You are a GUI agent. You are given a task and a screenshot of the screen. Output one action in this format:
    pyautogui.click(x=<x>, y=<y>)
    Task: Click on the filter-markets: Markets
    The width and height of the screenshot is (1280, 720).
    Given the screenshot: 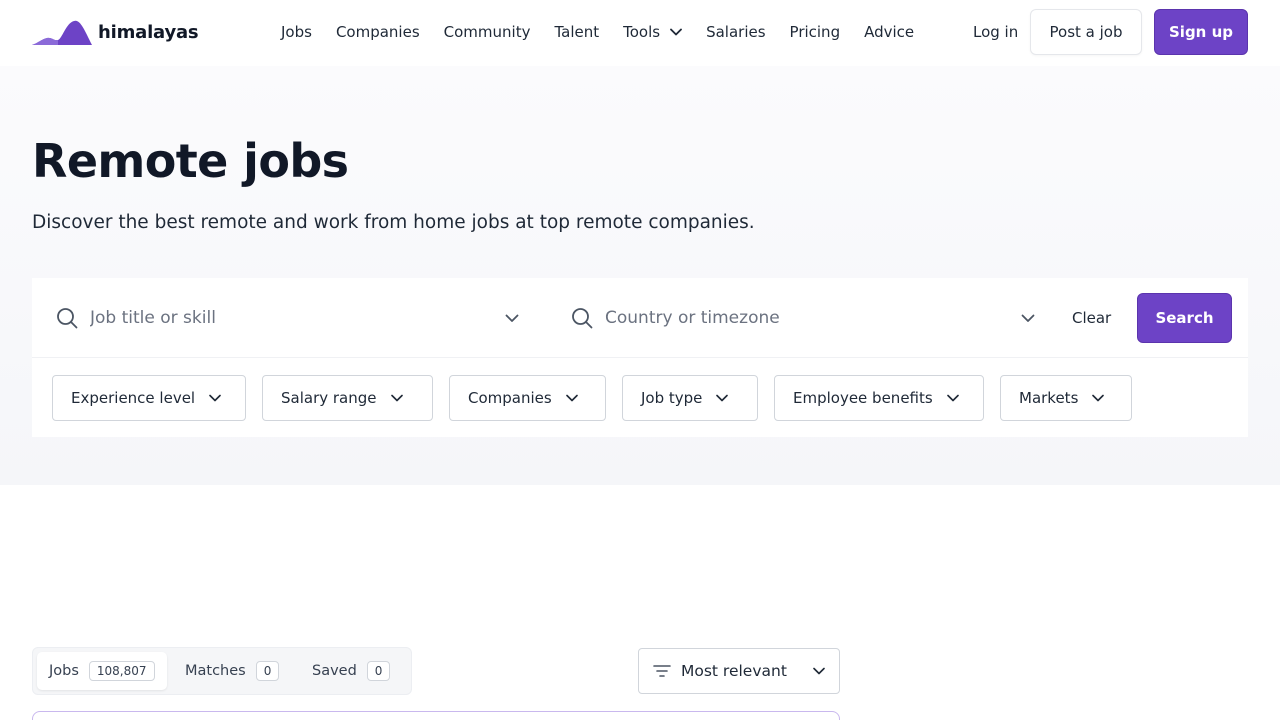 What is the action you would take?
    pyautogui.click(x=1066, y=398)
    